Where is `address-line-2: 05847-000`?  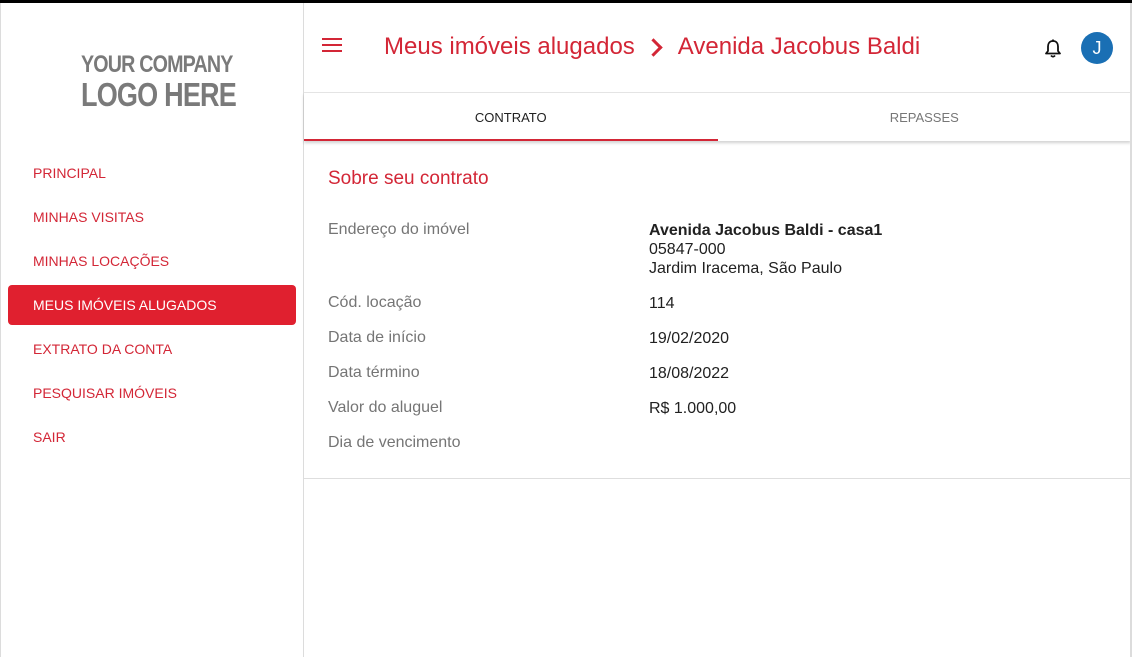
address-line-2: 05847-000 is located at coordinates (687, 249).